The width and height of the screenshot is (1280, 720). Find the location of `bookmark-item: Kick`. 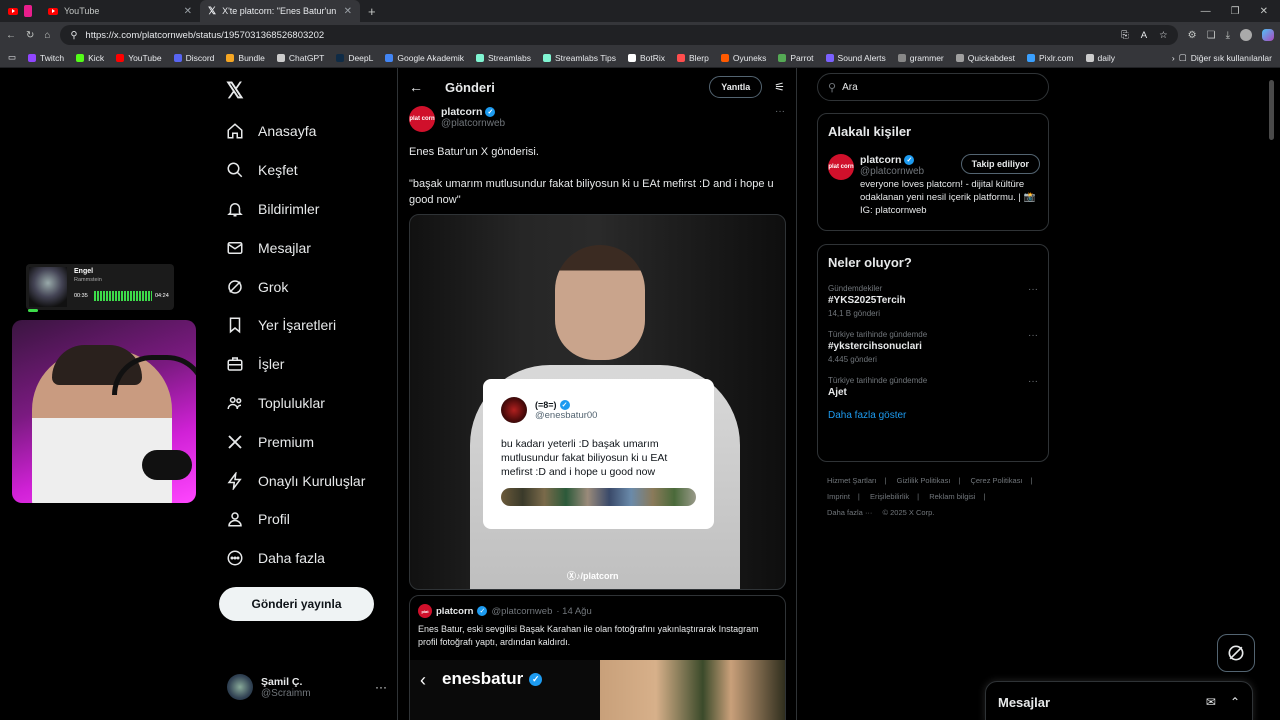

bookmark-item: Kick is located at coordinates (90, 58).